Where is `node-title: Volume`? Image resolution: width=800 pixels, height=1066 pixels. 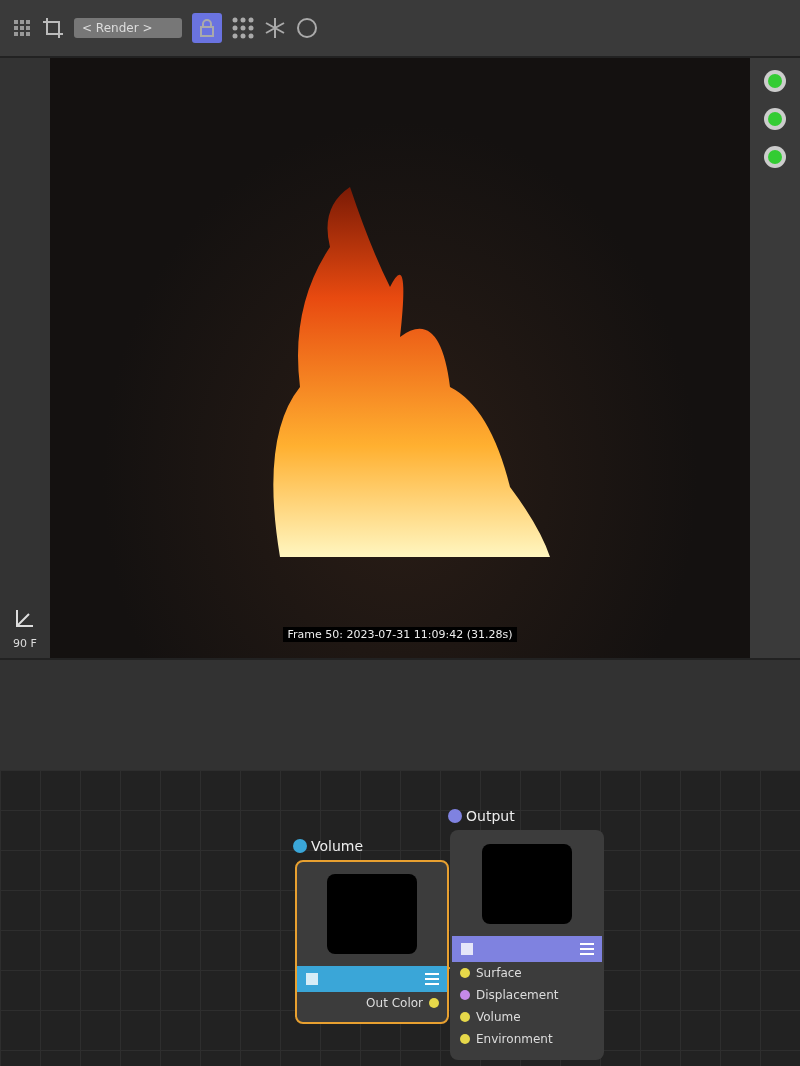
node-title: Volume is located at coordinates (337, 846).